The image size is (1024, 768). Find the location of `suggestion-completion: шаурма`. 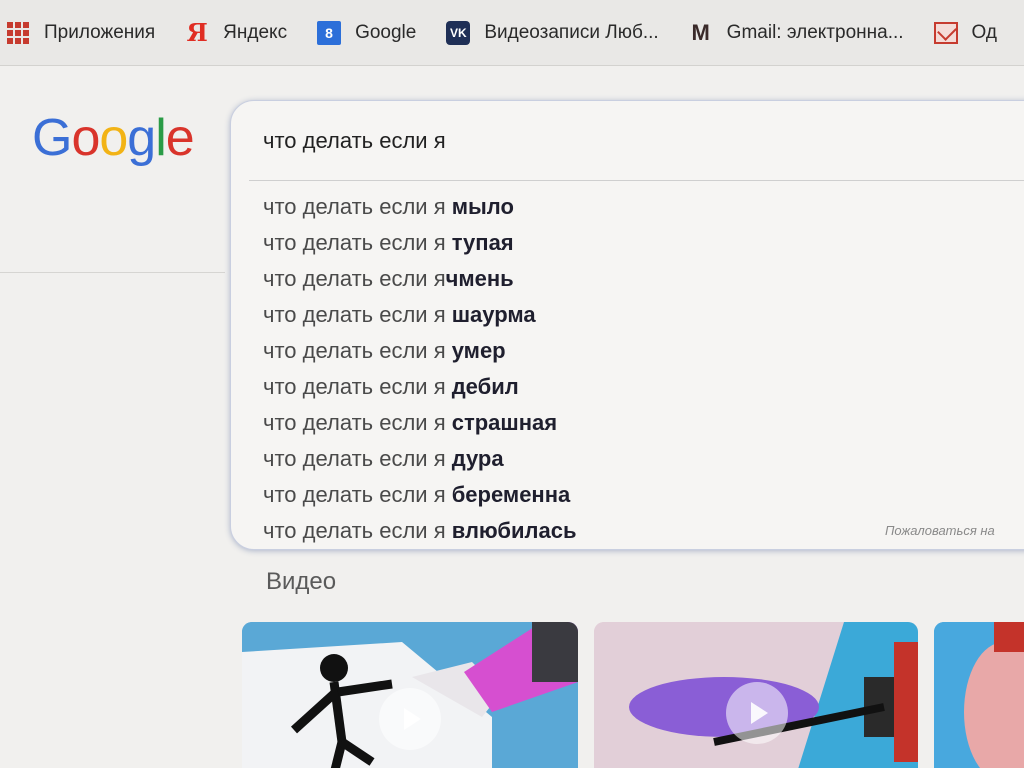

suggestion-completion: шаурма is located at coordinates (493, 314).